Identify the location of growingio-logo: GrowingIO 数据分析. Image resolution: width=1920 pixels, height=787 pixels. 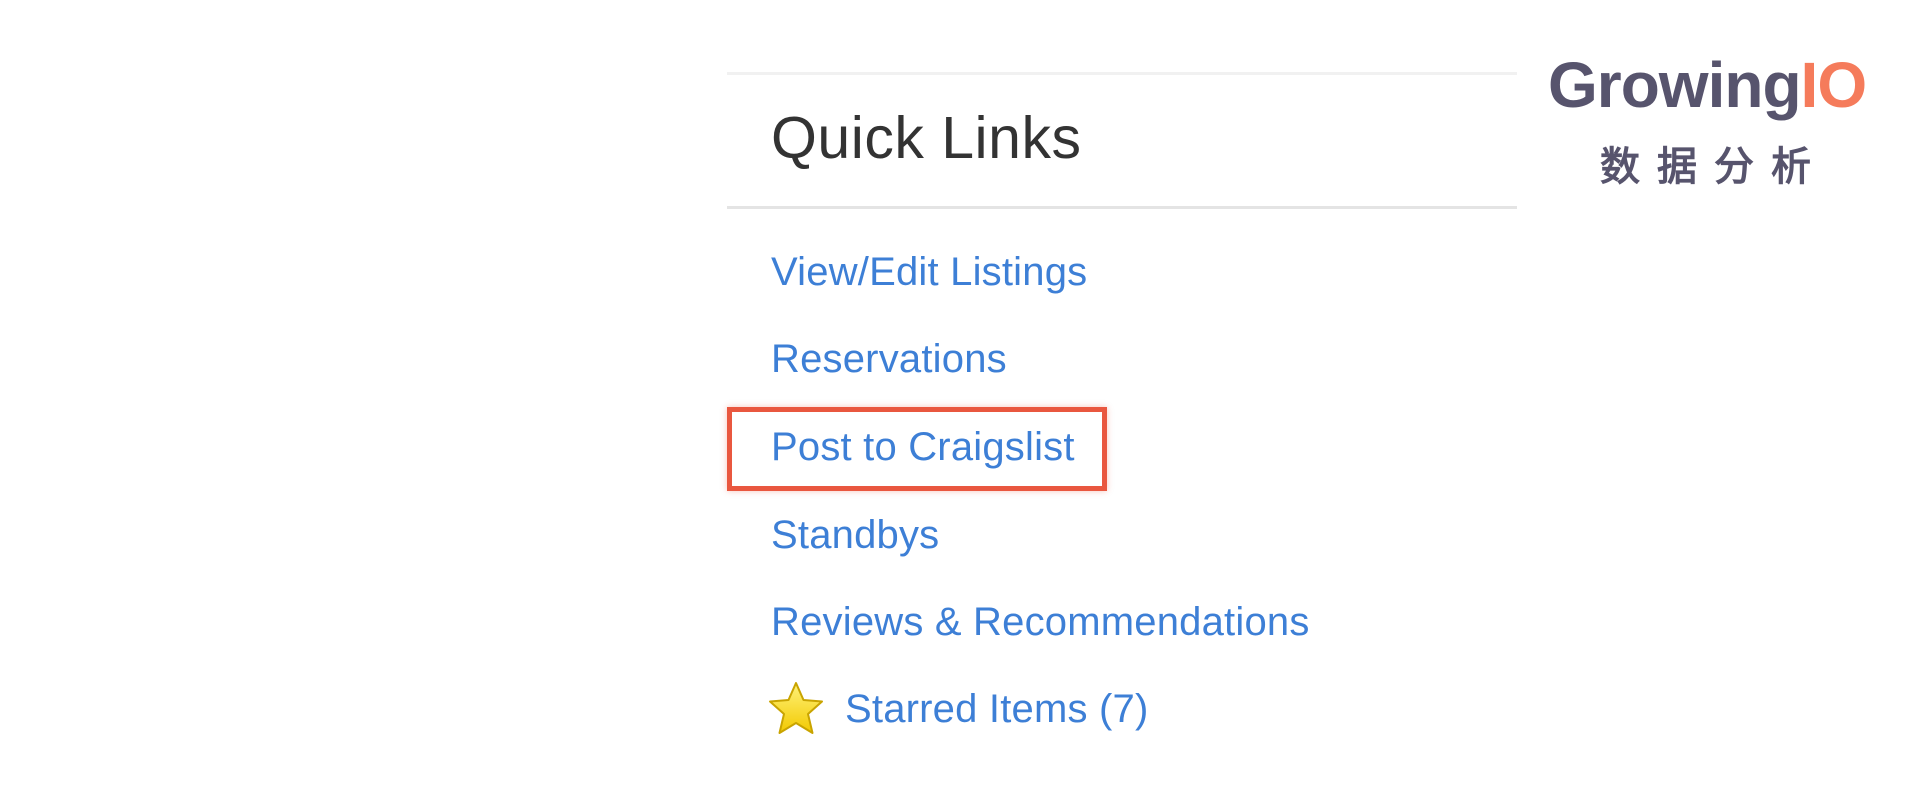
(1713, 118).